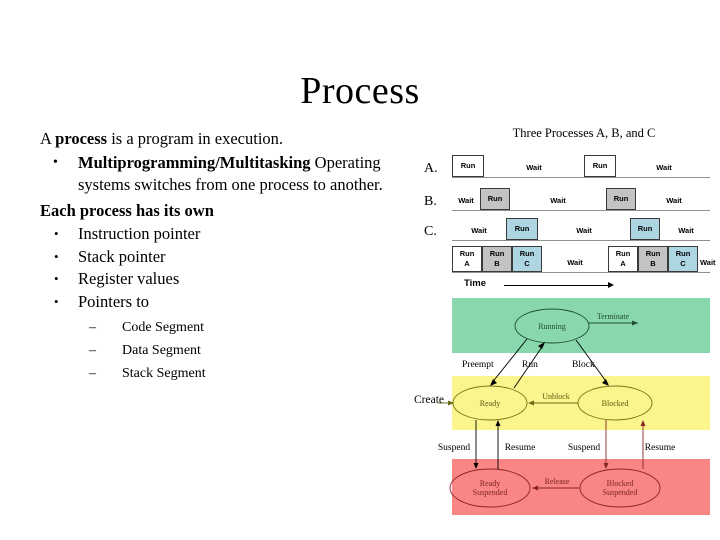 The image size is (720, 540). Describe the element at coordinates (635, 323) in the screenshot. I see `transition-terminate-arrow-icon` at that location.